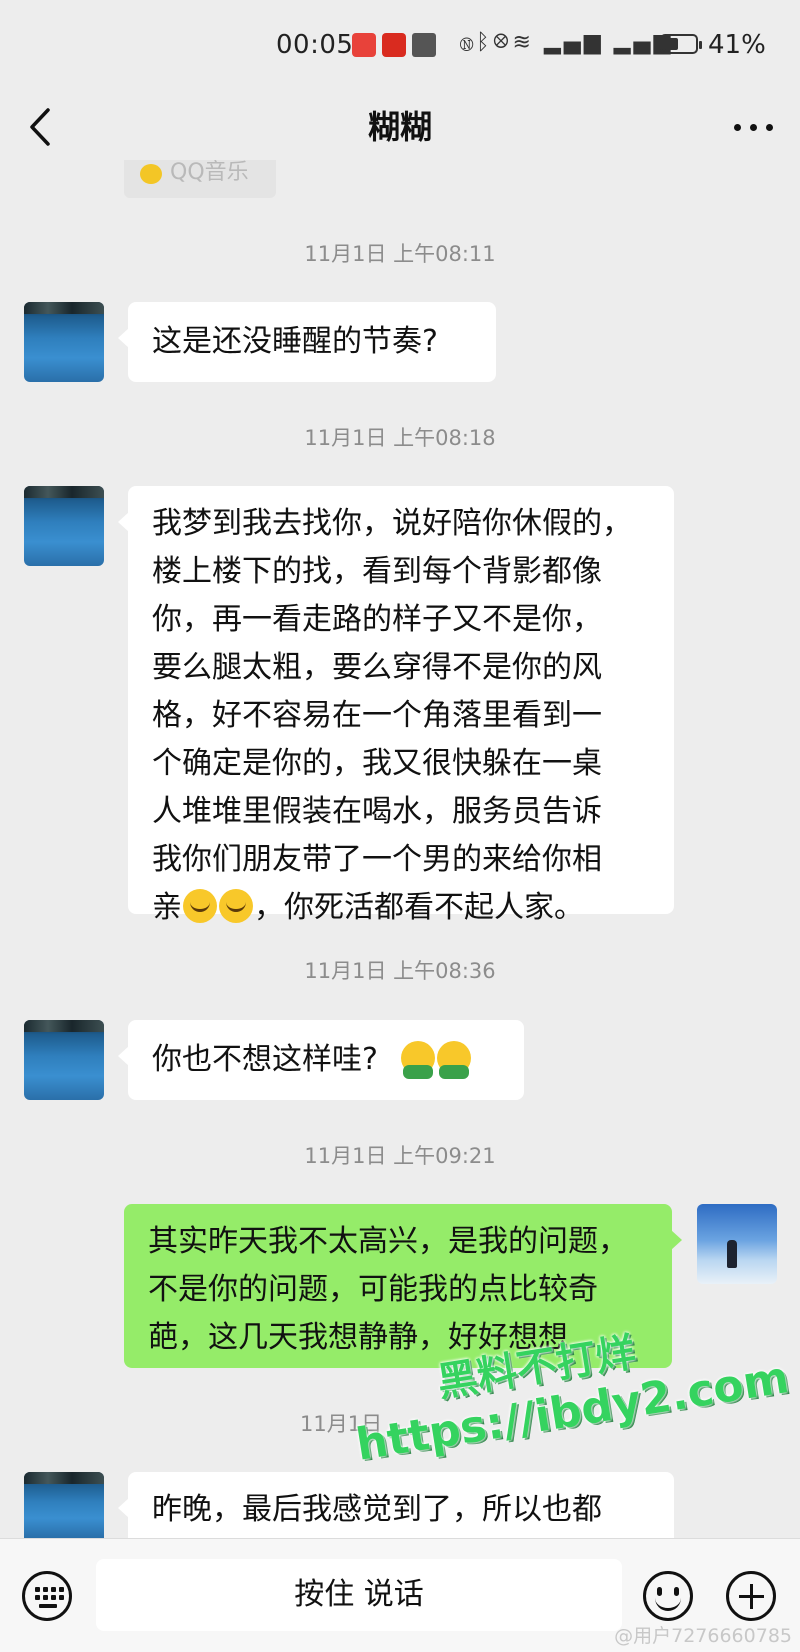  Describe the element at coordinates (567, 42) in the screenshot. I see `signal-icons: Ⓝᛒꕕ≋ ▂▄▆ ▂▄▆` at that location.